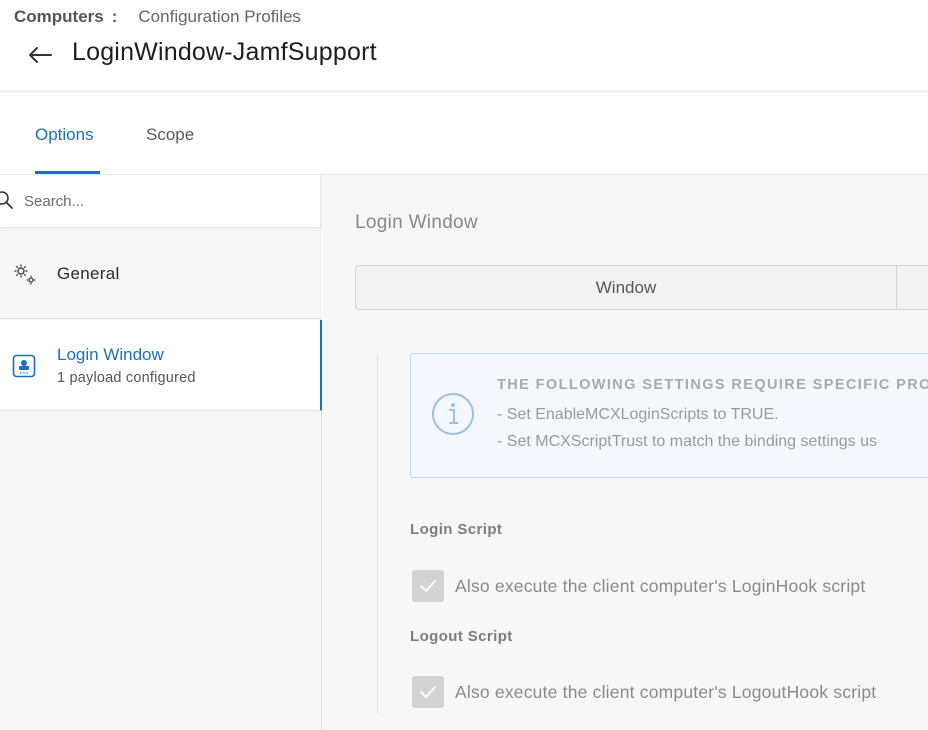 The width and height of the screenshot is (928, 730). Describe the element at coordinates (453, 414) in the screenshot. I see `info-icon` at that location.